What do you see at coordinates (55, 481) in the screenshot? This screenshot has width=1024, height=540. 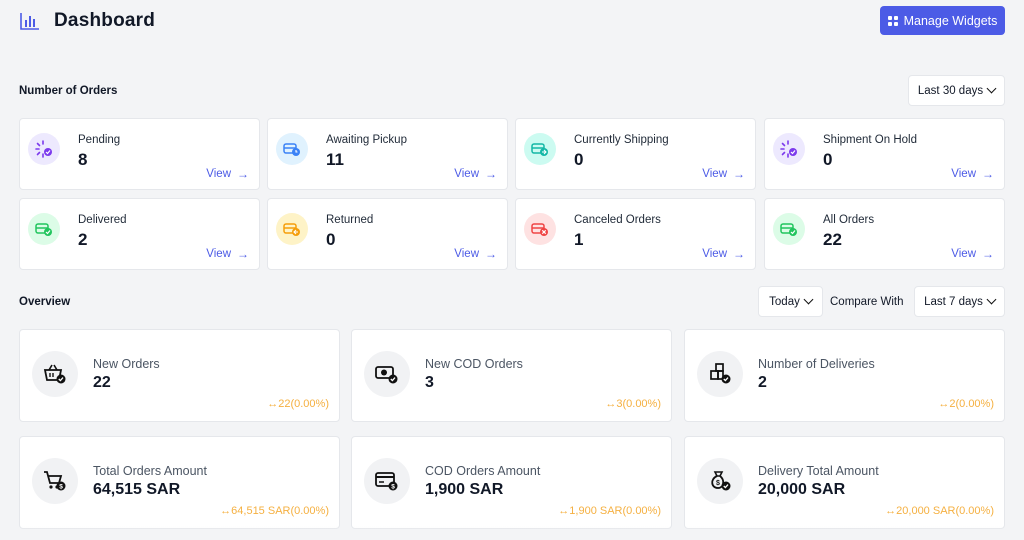 I see `cart-dollar-icon: $` at bounding box center [55, 481].